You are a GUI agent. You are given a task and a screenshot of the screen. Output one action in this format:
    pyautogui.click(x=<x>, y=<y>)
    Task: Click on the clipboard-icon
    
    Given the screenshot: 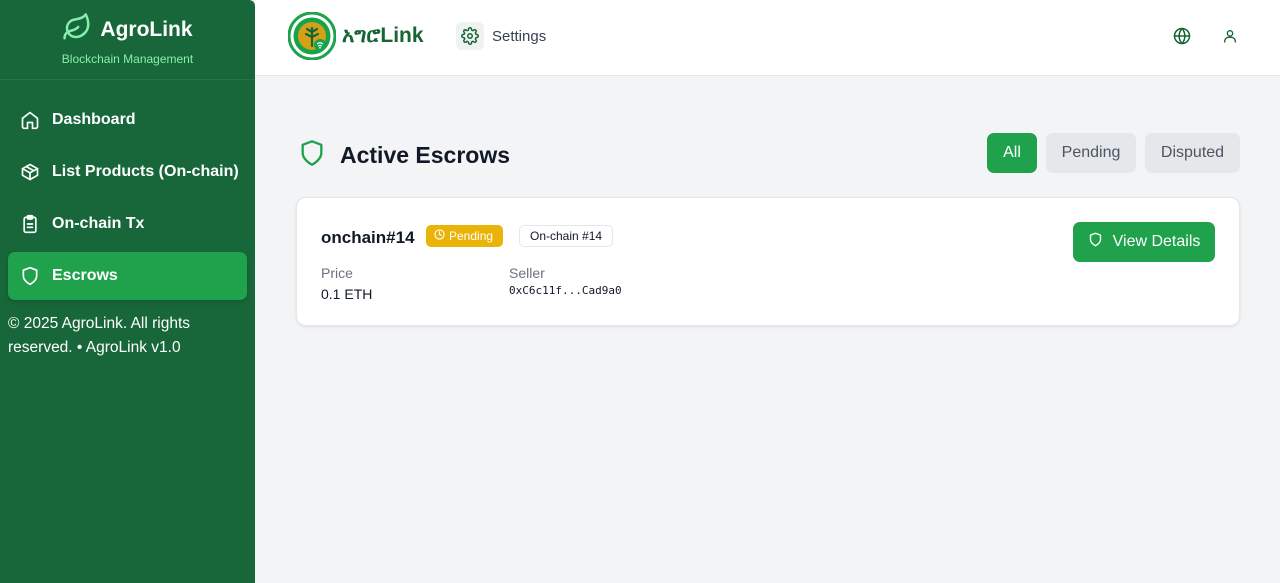 What is the action you would take?
    pyautogui.click(x=30, y=224)
    